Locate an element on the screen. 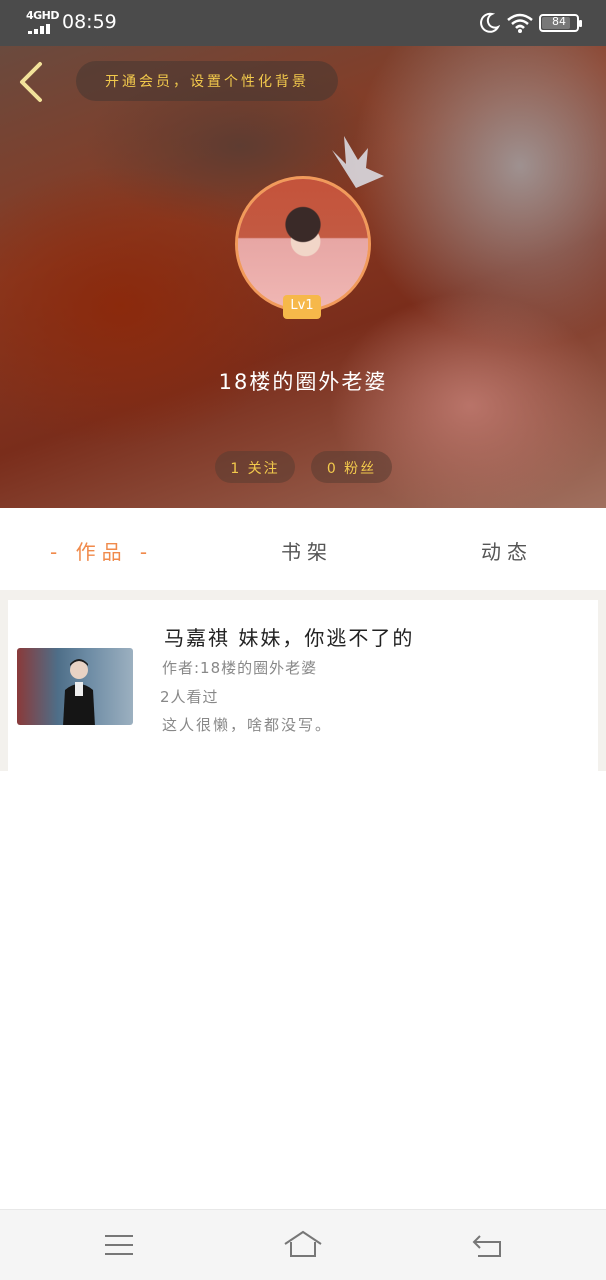 The image size is (606, 1280). level-text: Lv1 is located at coordinates (302, 305).